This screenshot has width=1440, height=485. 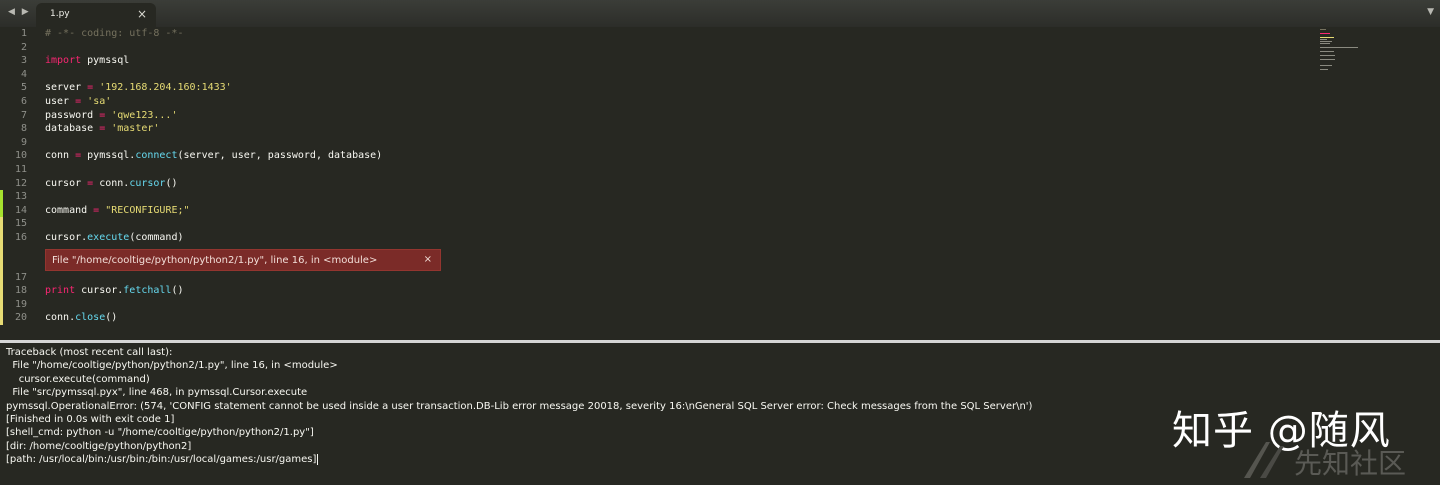 I want to click on code-line: 20 conn.close(), so click(x=650, y=318).